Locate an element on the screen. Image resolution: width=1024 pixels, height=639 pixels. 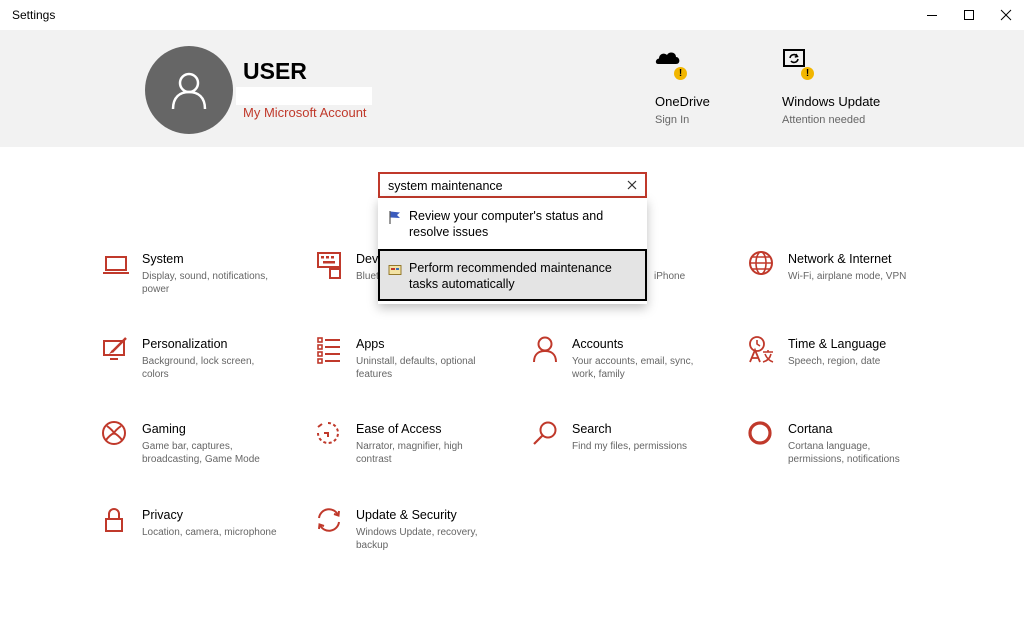
category-name: Time & Language is located at coordinates (837, 344).